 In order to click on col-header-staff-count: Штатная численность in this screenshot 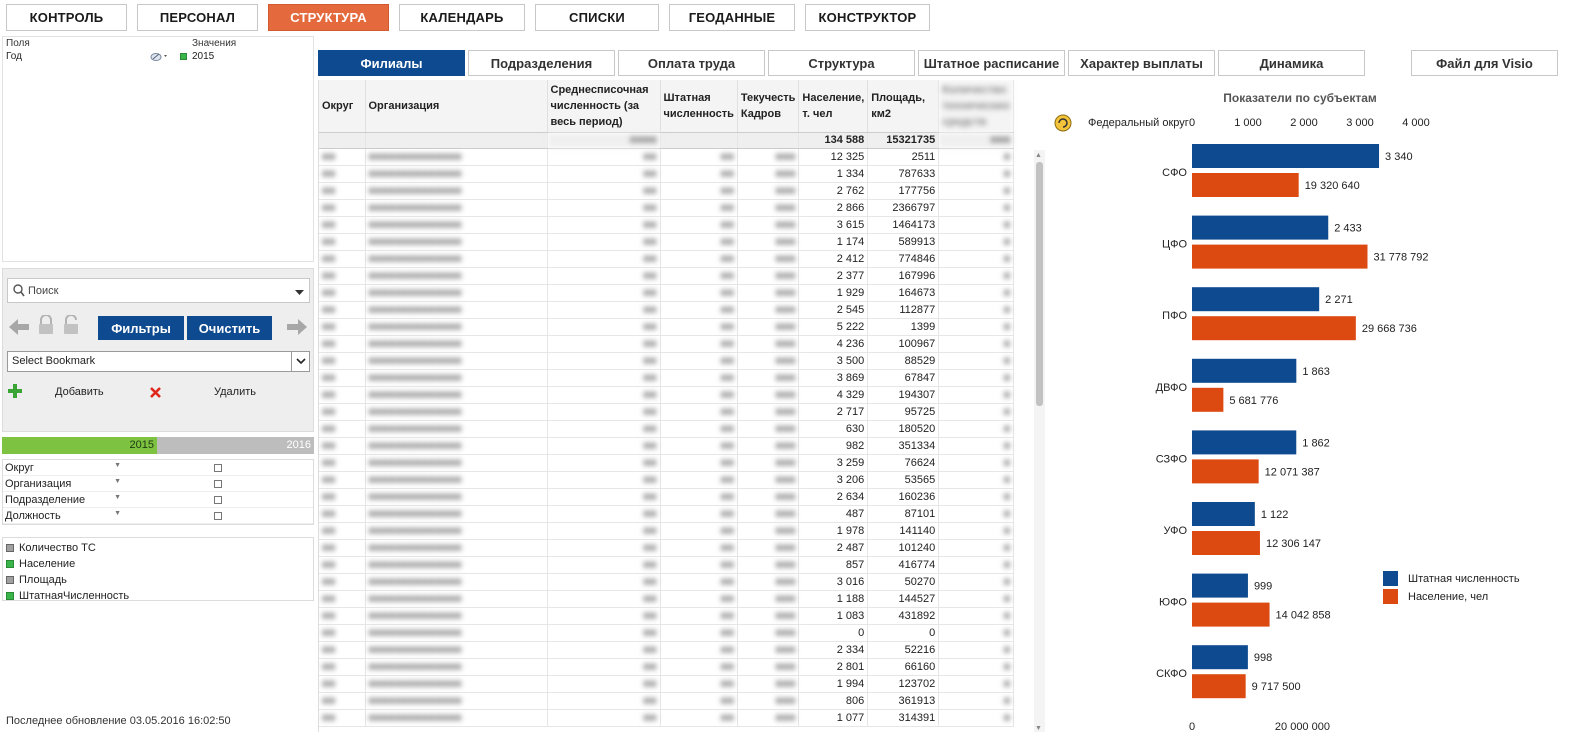, I will do `click(699, 106)`.